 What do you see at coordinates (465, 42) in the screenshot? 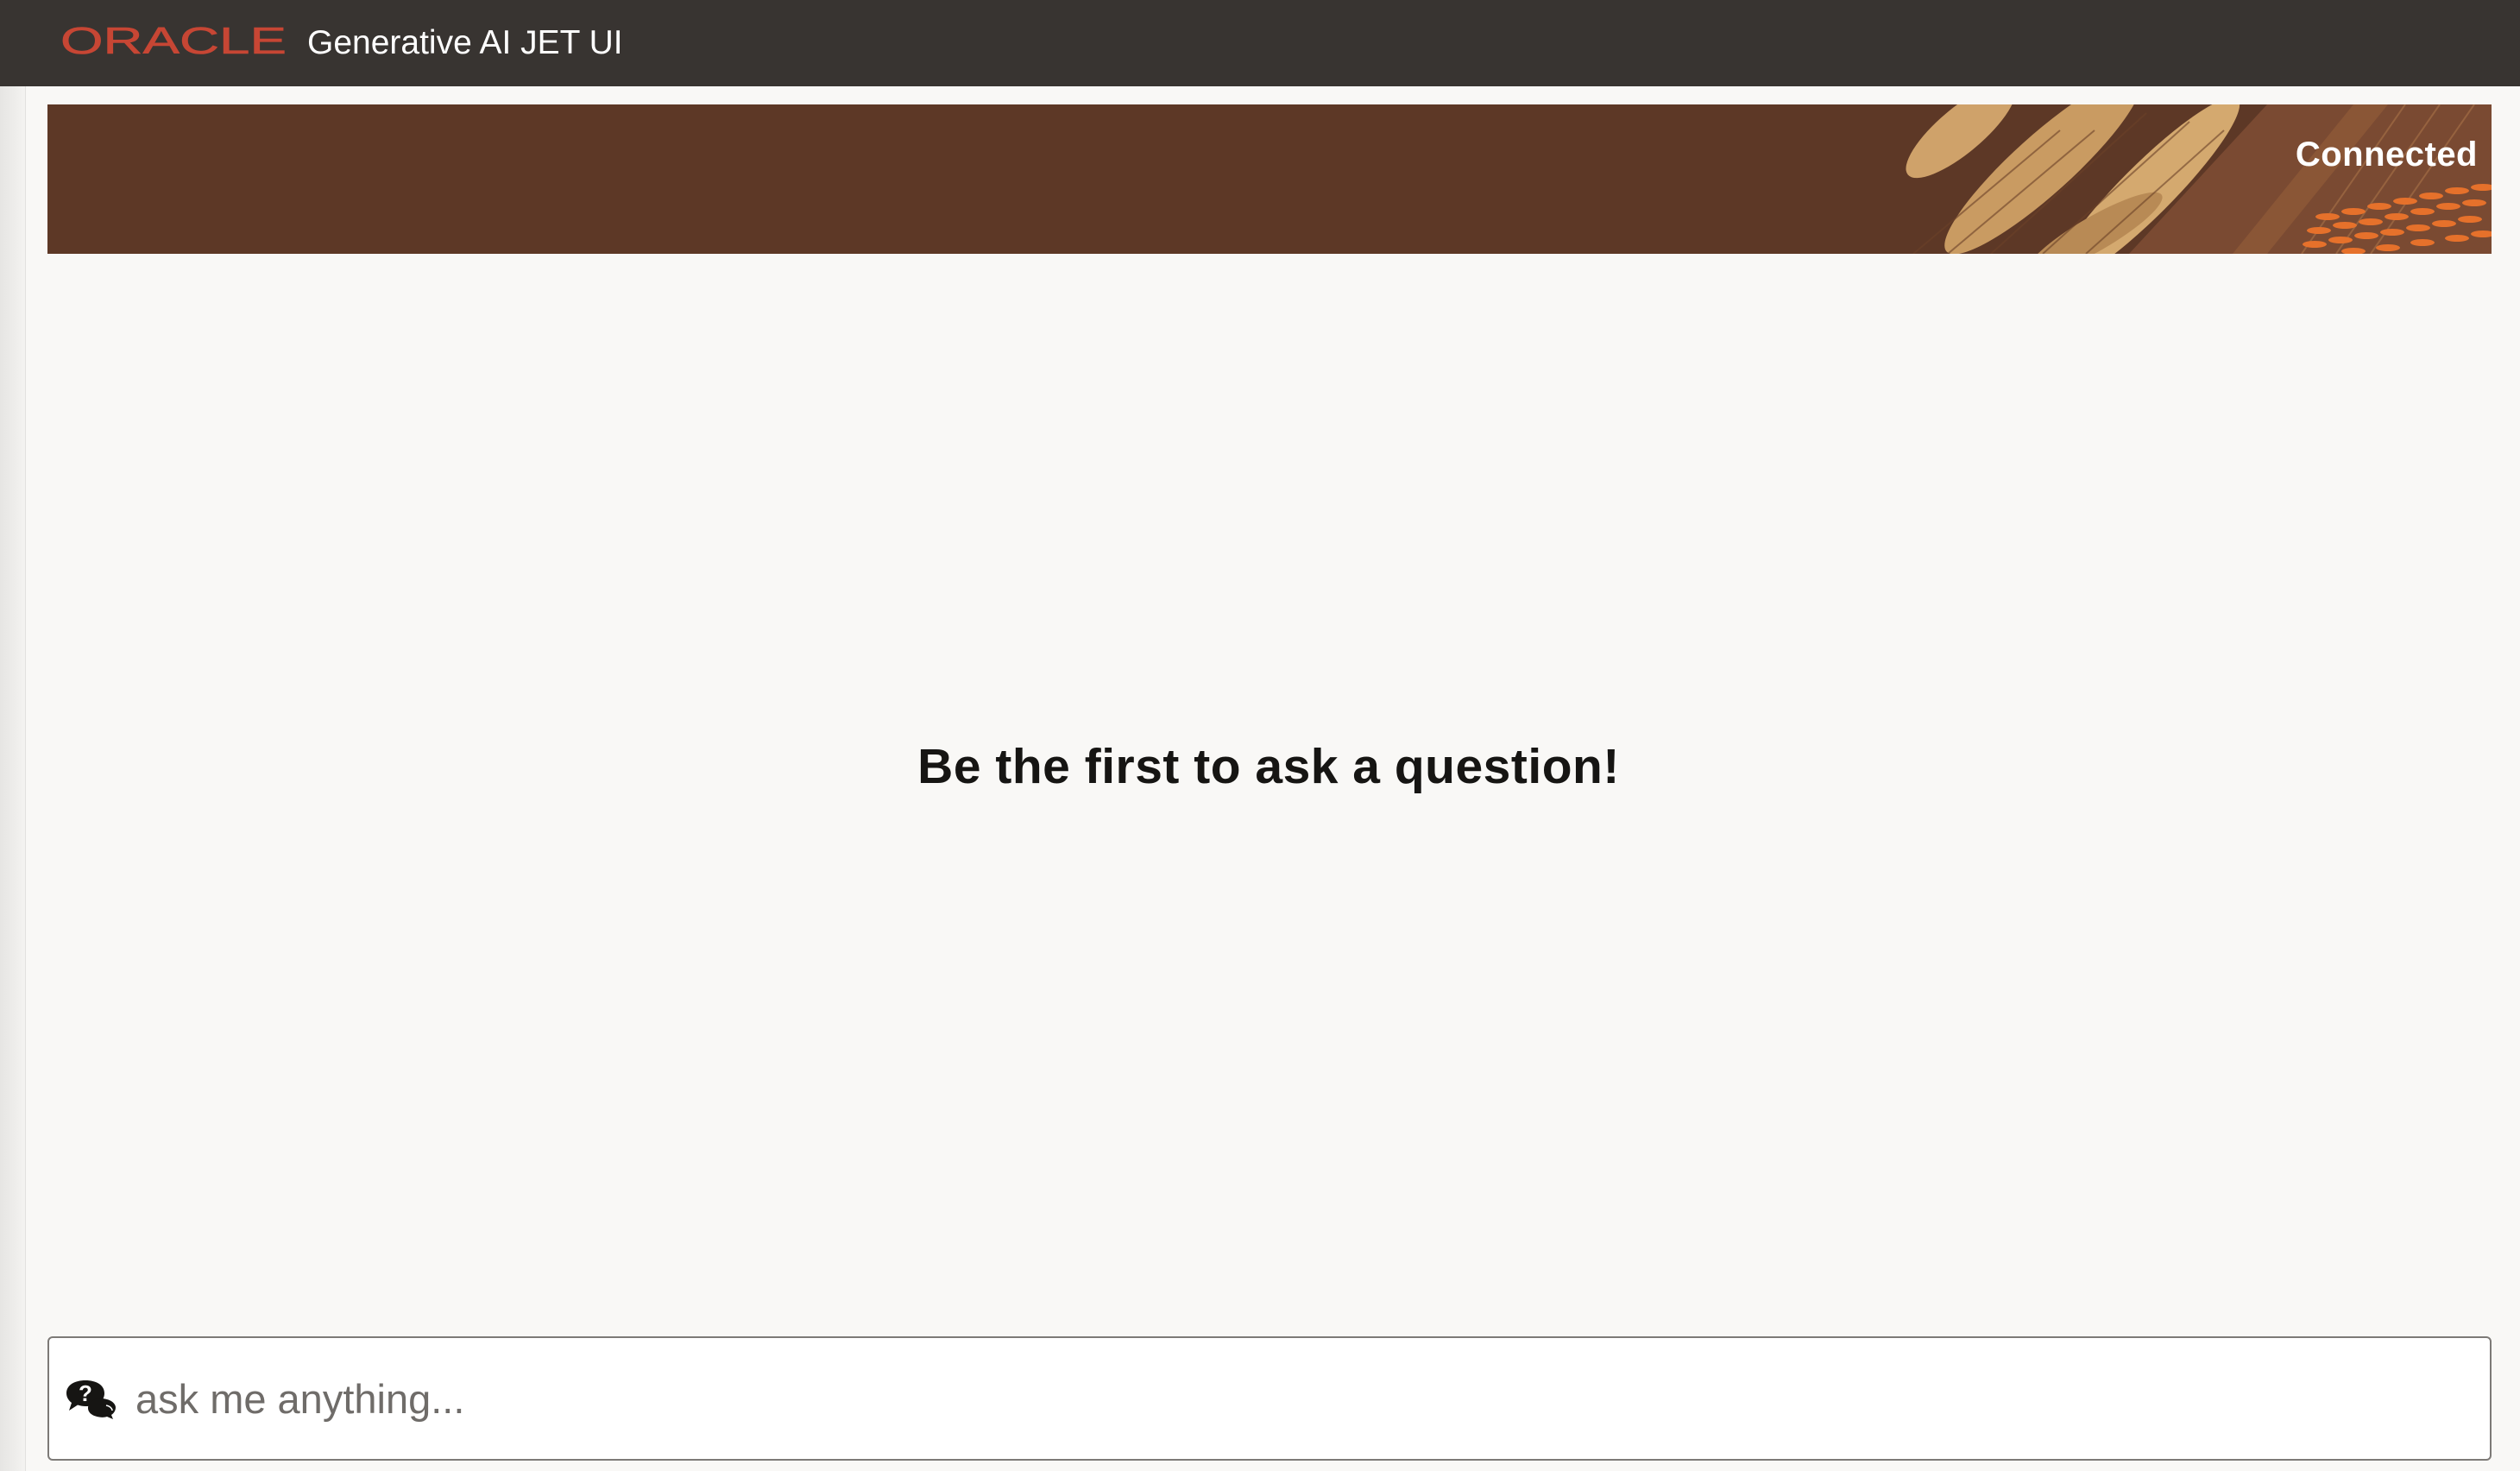
I see `app-title: Generative AI JET UI` at bounding box center [465, 42].